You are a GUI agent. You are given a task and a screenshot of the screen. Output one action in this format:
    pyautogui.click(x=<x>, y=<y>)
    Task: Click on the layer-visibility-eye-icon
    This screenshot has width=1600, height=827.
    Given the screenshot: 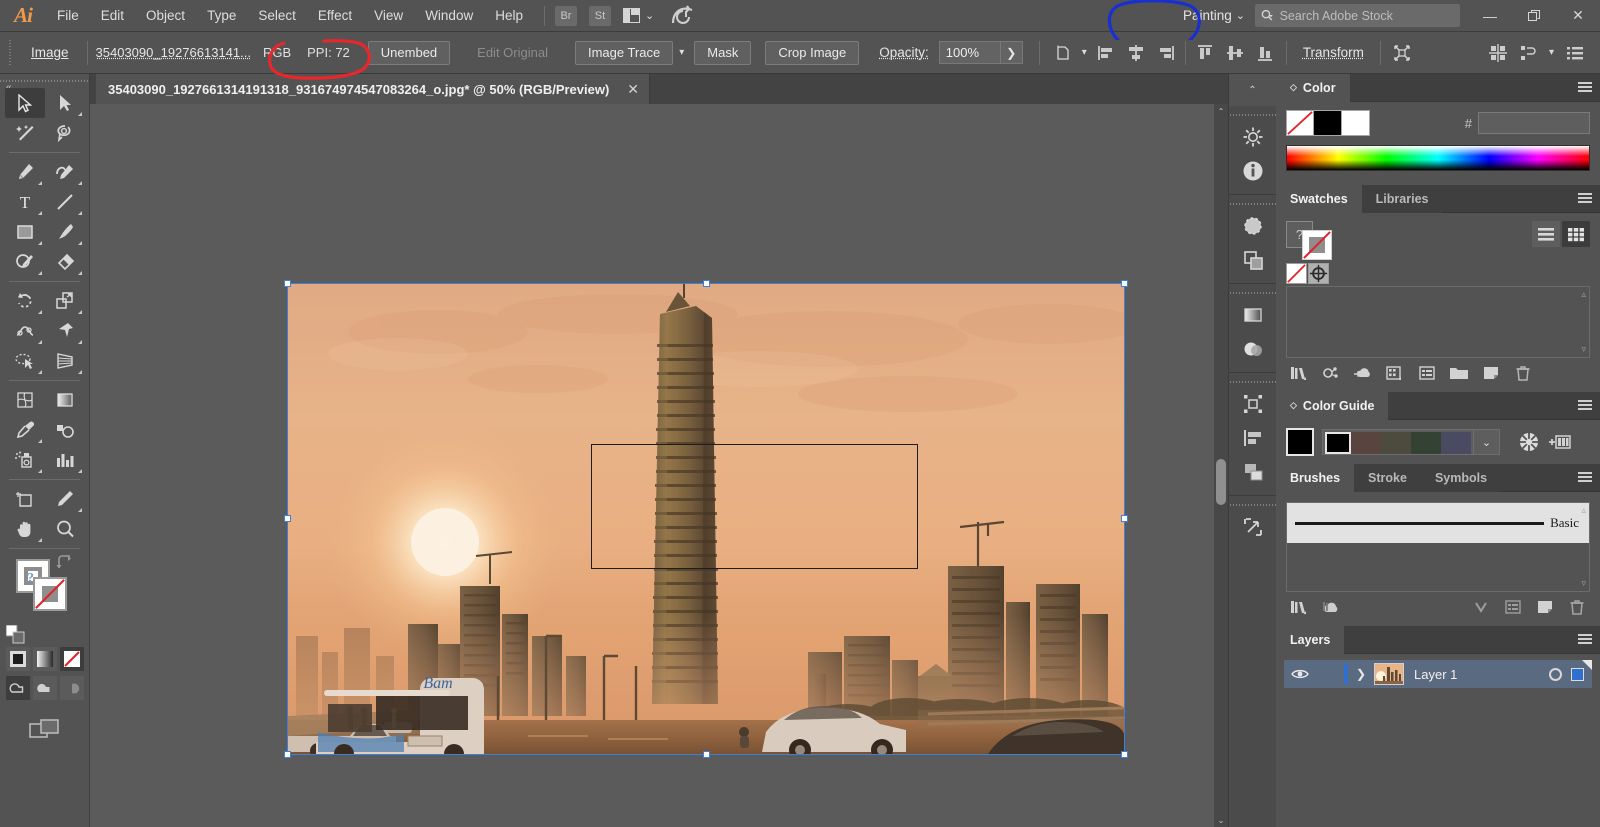 What is the action you would take?
    pyautogui.click(x=1300, y=674)
    